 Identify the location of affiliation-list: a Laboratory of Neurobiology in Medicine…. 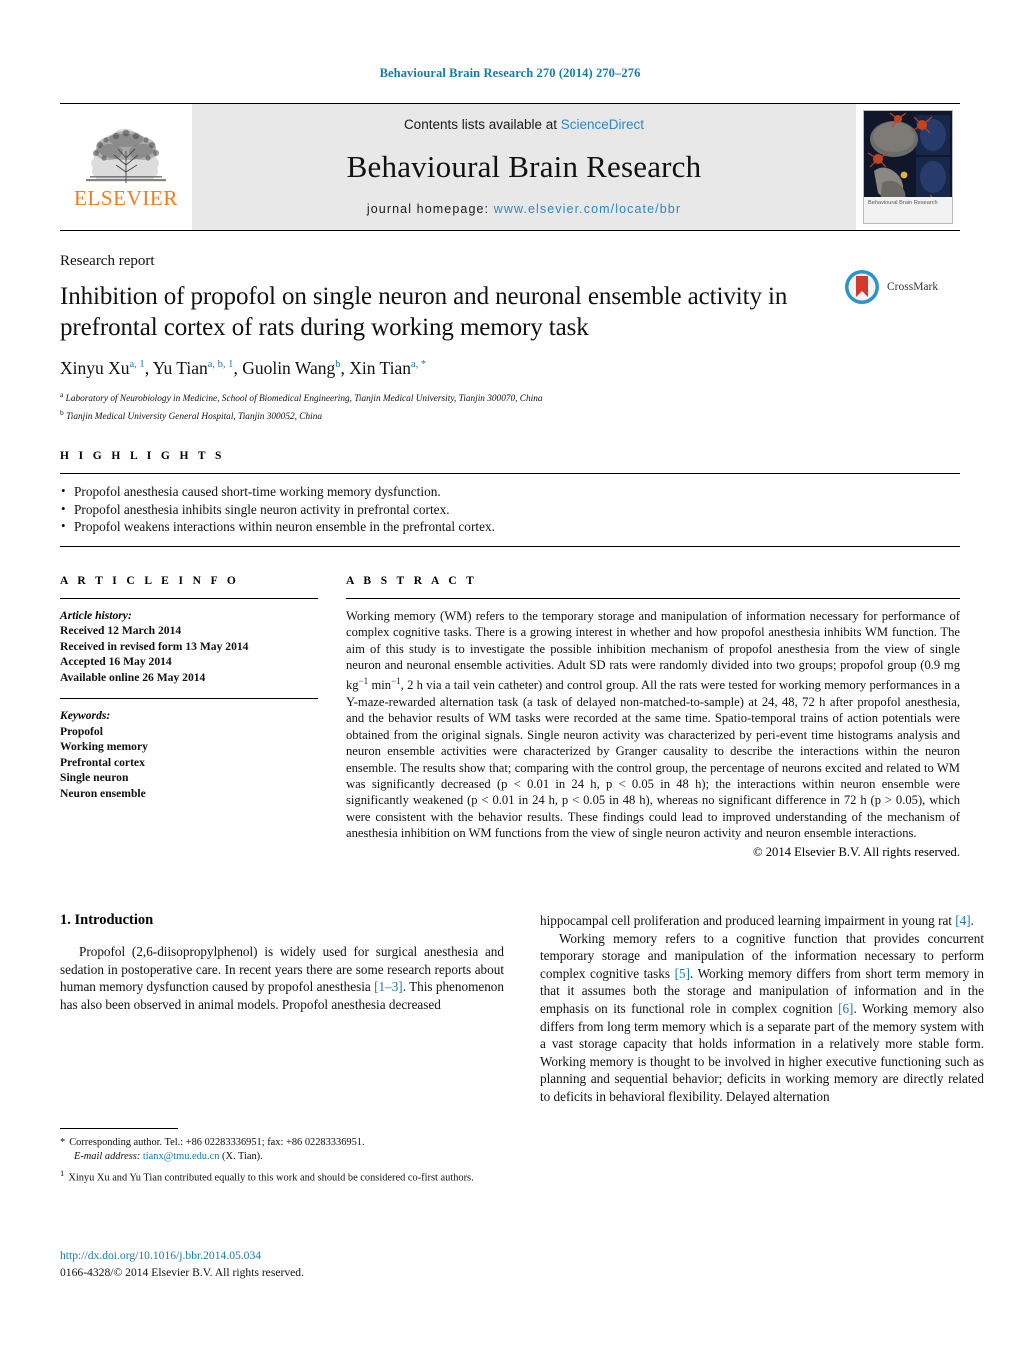
(510, 406).